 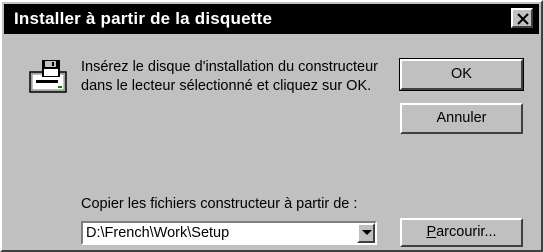 What do you see at coordinates (157, 233) in the screenshot?
I see `copy-from-value: D:\French\Work\Setup` at bounding box center [157, 233].